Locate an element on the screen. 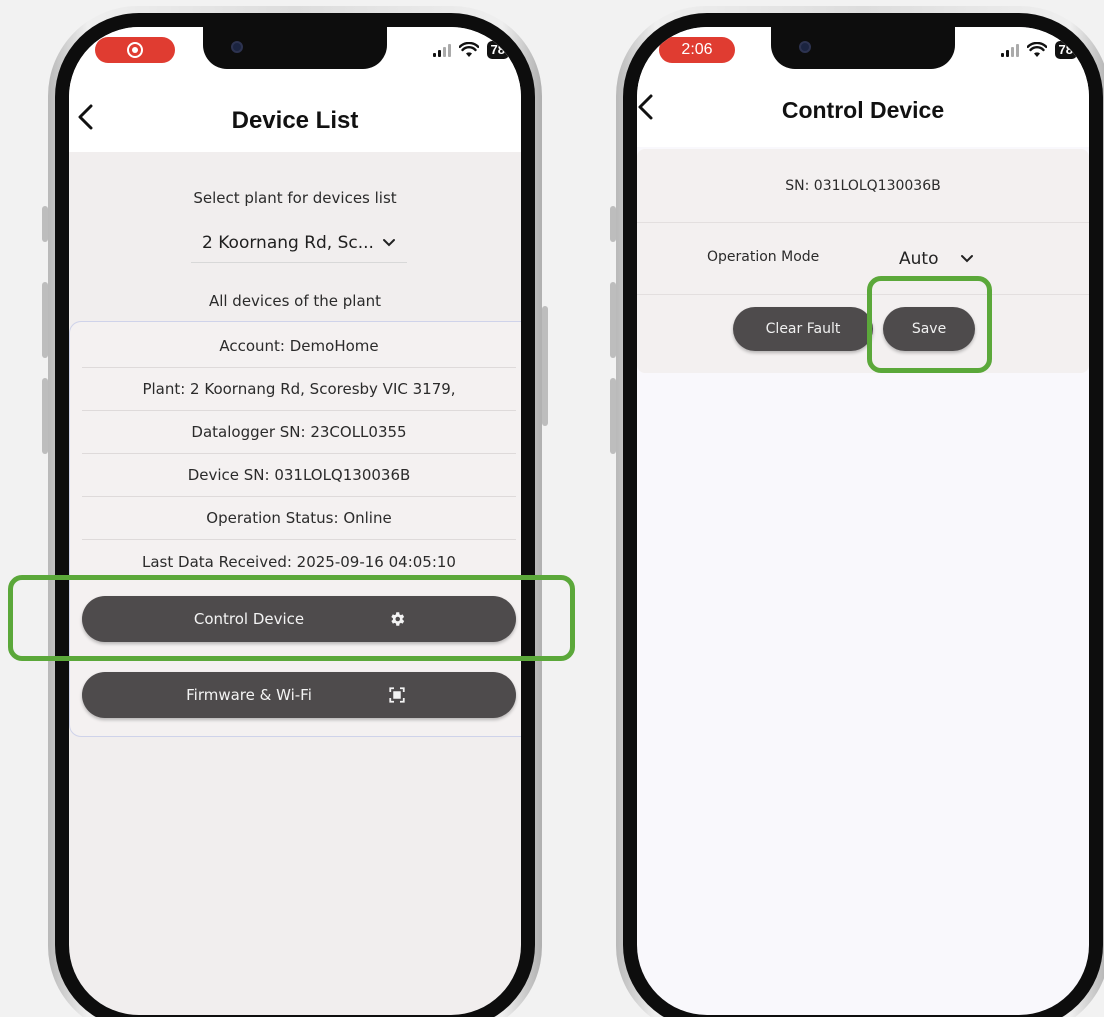  status-time: 2:06 is located at coordinates (697, 50).